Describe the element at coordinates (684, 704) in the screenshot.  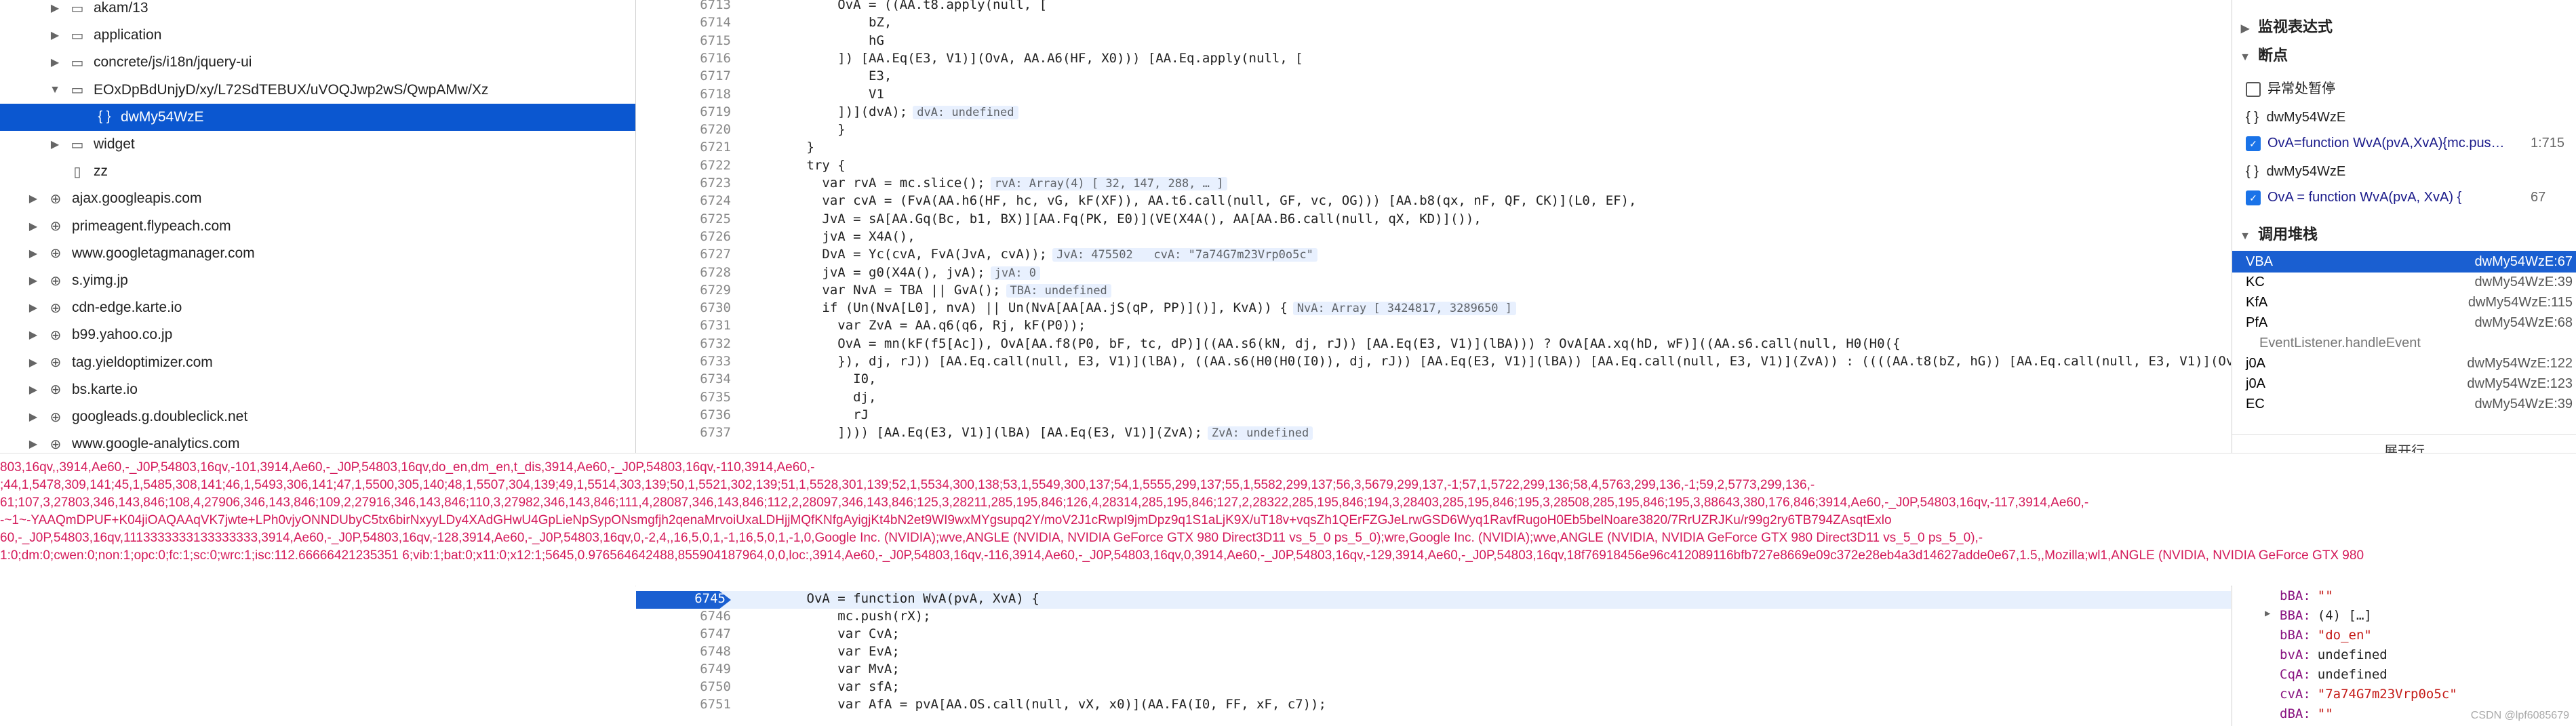
I see `line-number: 6751` at that location.